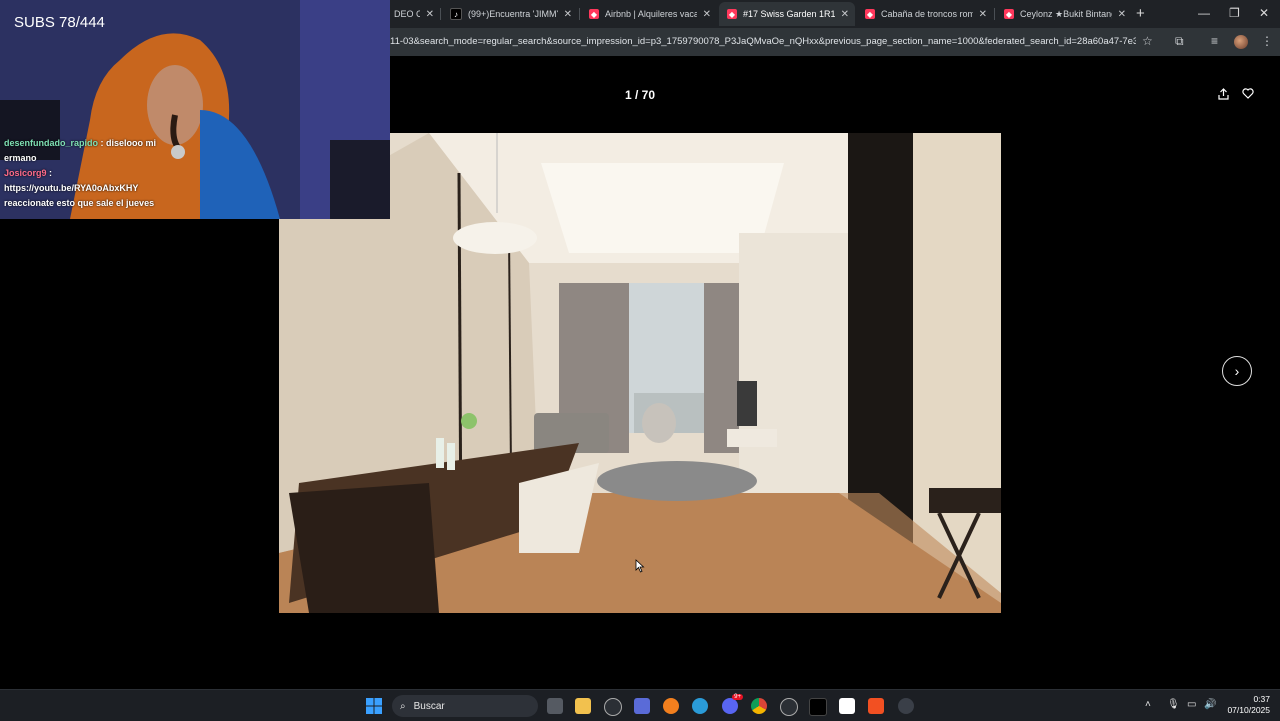 This screenshot has height=721, width=1280. Describe the element at coordinates (583, 706) in the screenshot. I see `file-explorer-icon` at that location.